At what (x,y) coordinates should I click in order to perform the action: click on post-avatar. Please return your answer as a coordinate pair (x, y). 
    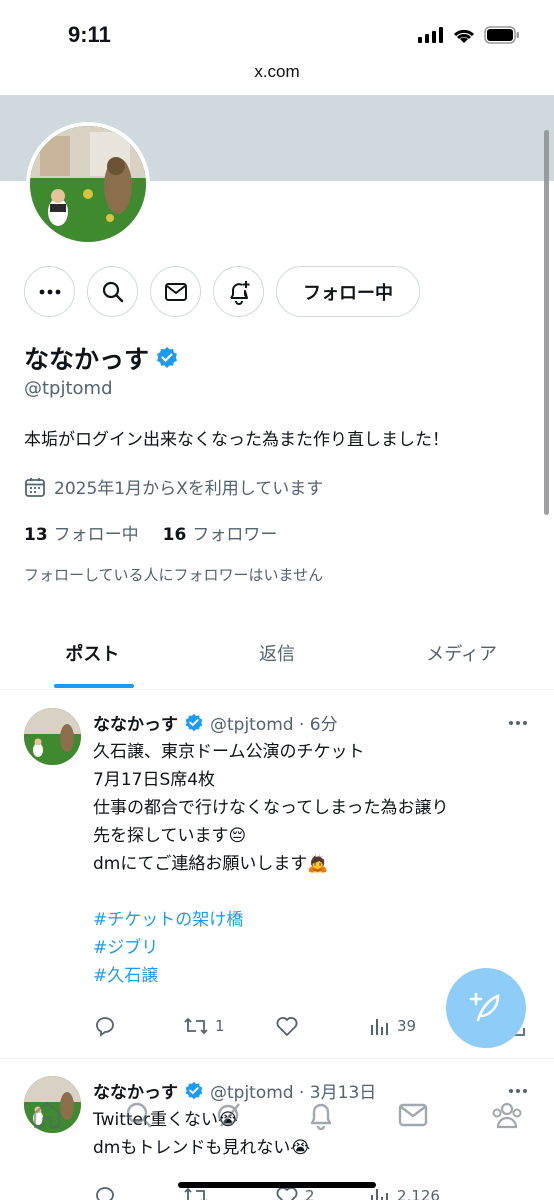
    Looking at the image, I should click on (52, 736).